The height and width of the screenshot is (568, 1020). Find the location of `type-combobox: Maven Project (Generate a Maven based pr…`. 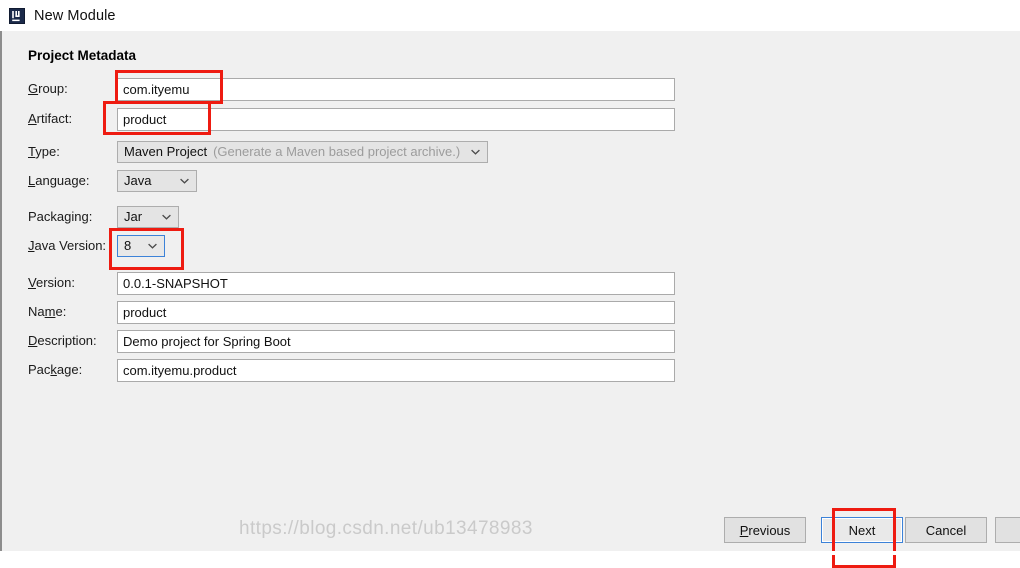

type-combobox: Maven Project (Generate a Maven based pr… is located at coordinates (302, 152).